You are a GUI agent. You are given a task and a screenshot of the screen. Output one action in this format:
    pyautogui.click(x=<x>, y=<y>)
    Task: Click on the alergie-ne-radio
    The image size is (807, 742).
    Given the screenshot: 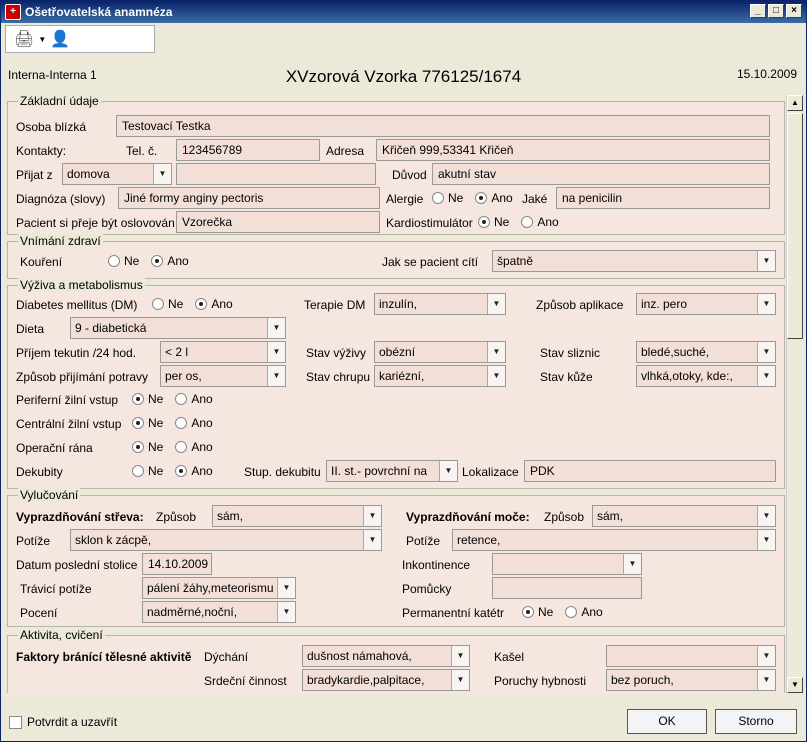 What is the action you would take?
    pyautogui.click(x=438, y=198)
    